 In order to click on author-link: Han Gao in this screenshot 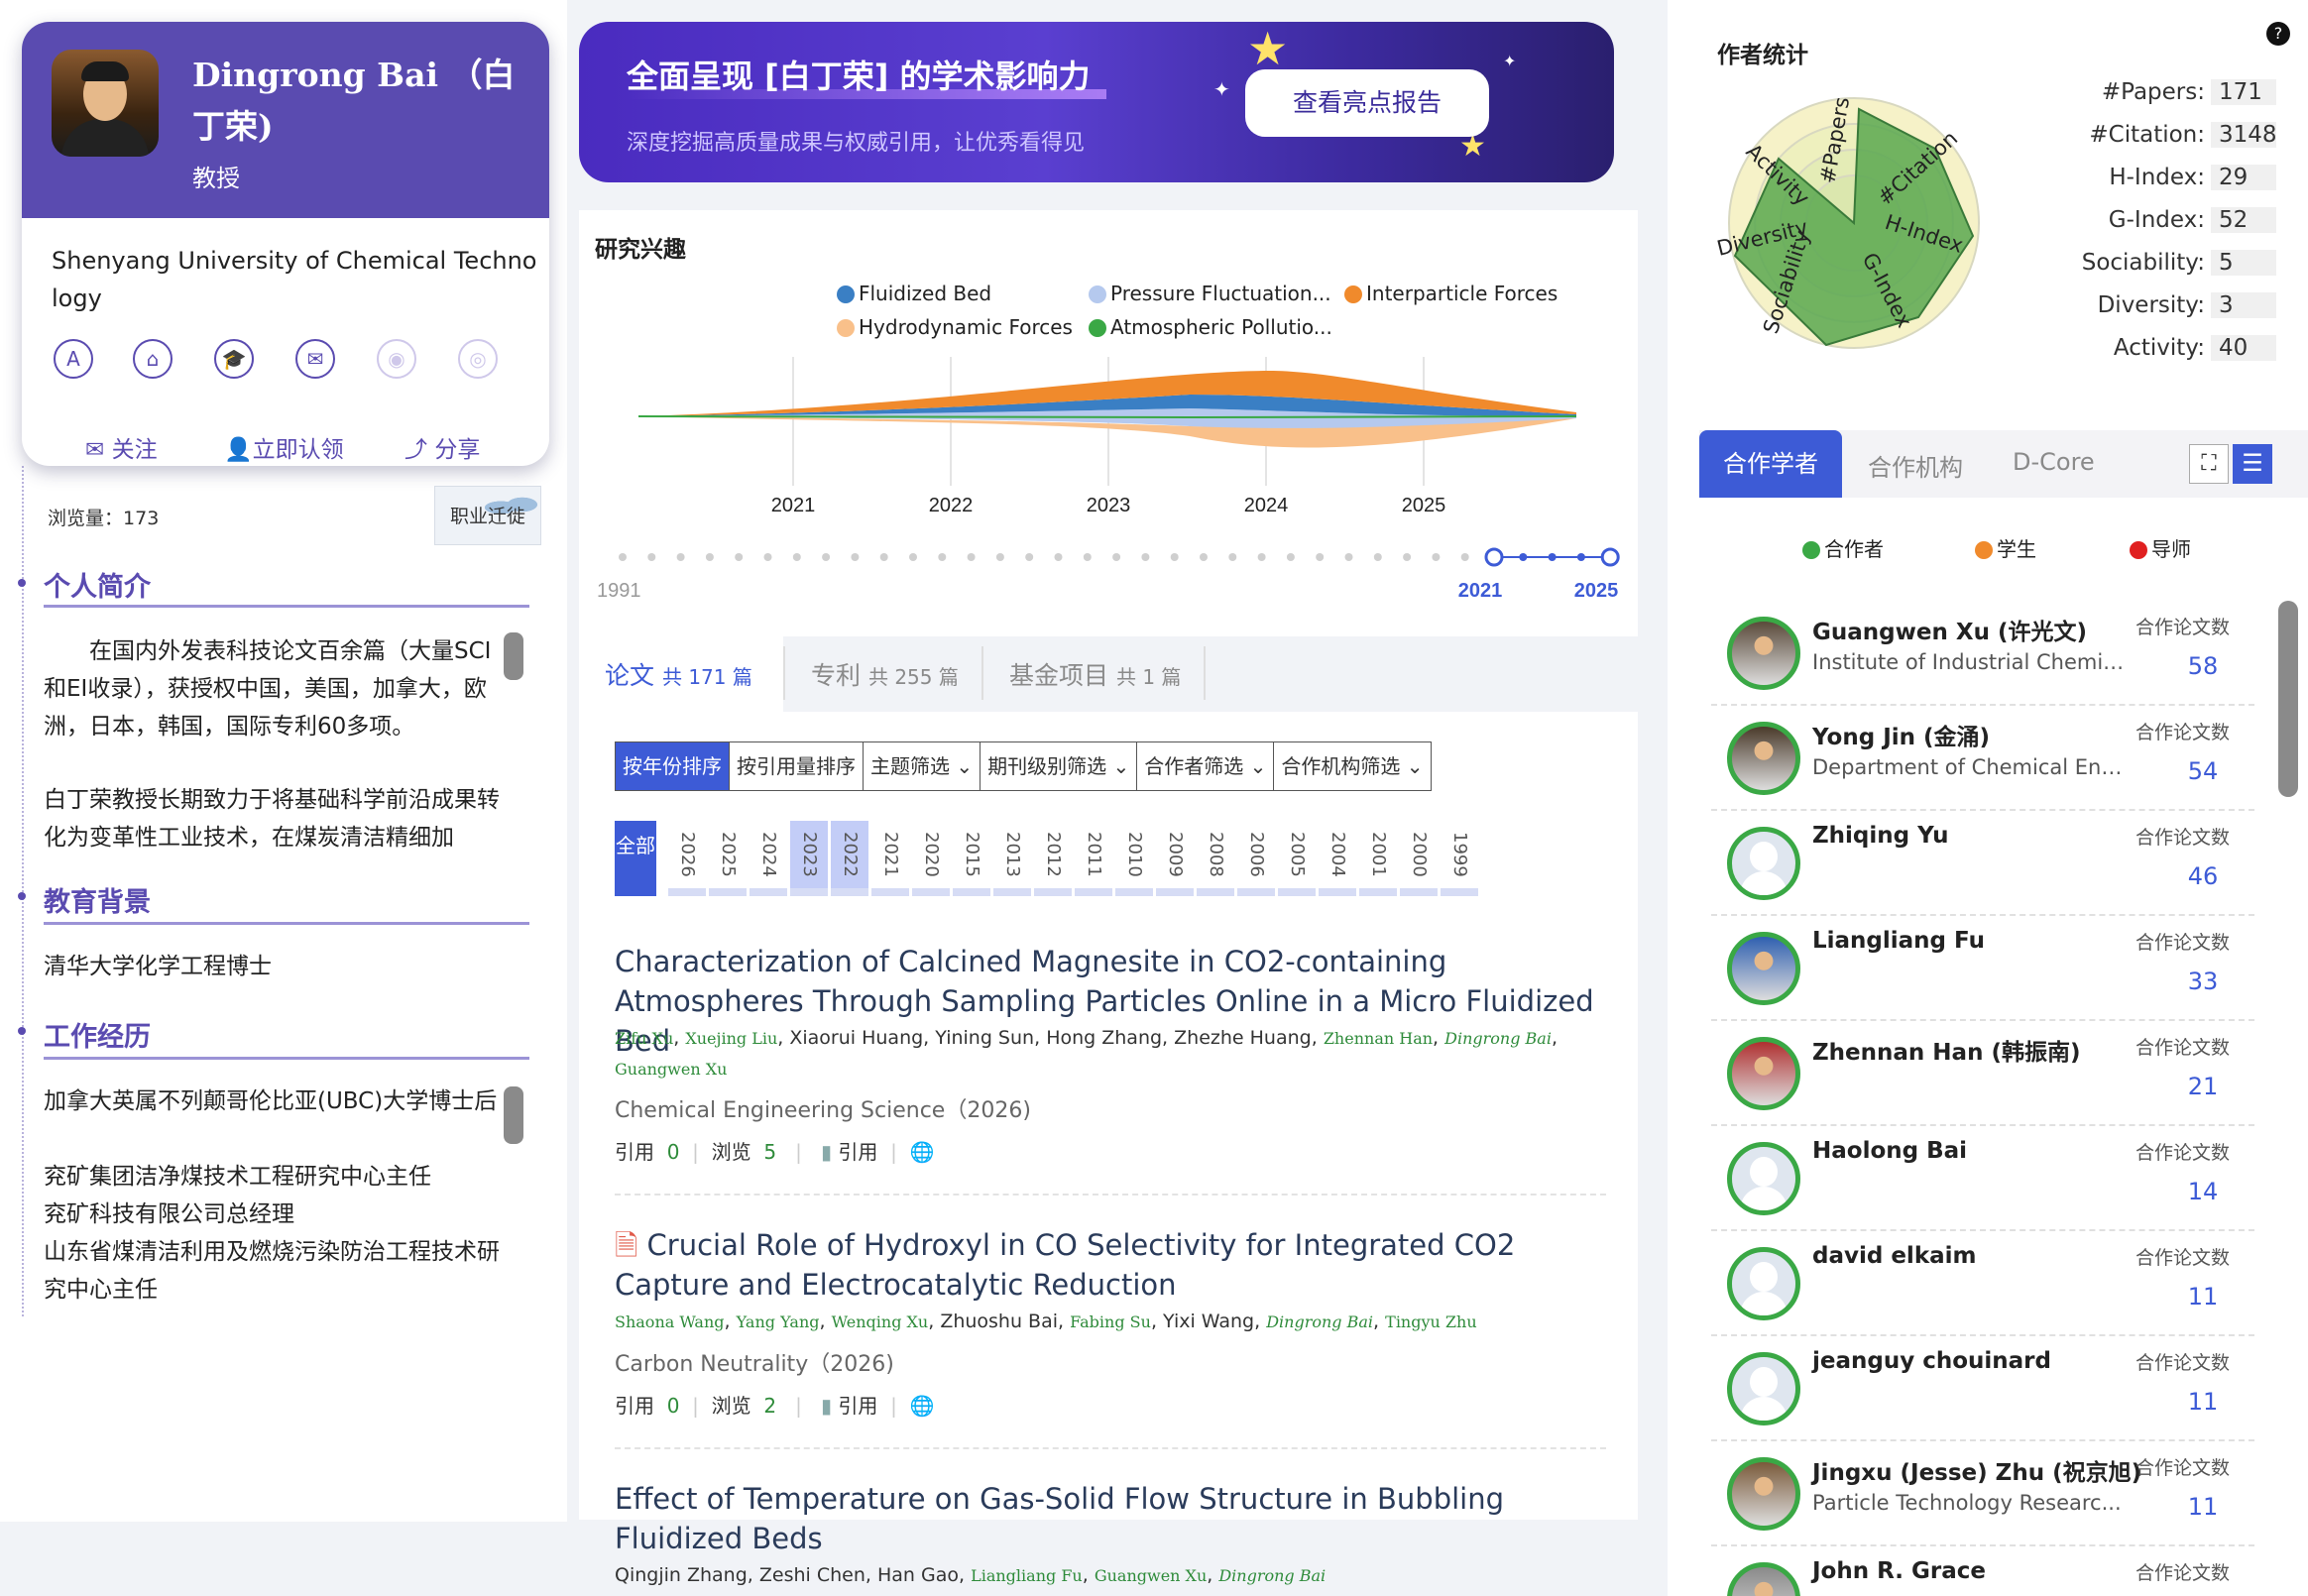, I will do `click(918, 1575)`.